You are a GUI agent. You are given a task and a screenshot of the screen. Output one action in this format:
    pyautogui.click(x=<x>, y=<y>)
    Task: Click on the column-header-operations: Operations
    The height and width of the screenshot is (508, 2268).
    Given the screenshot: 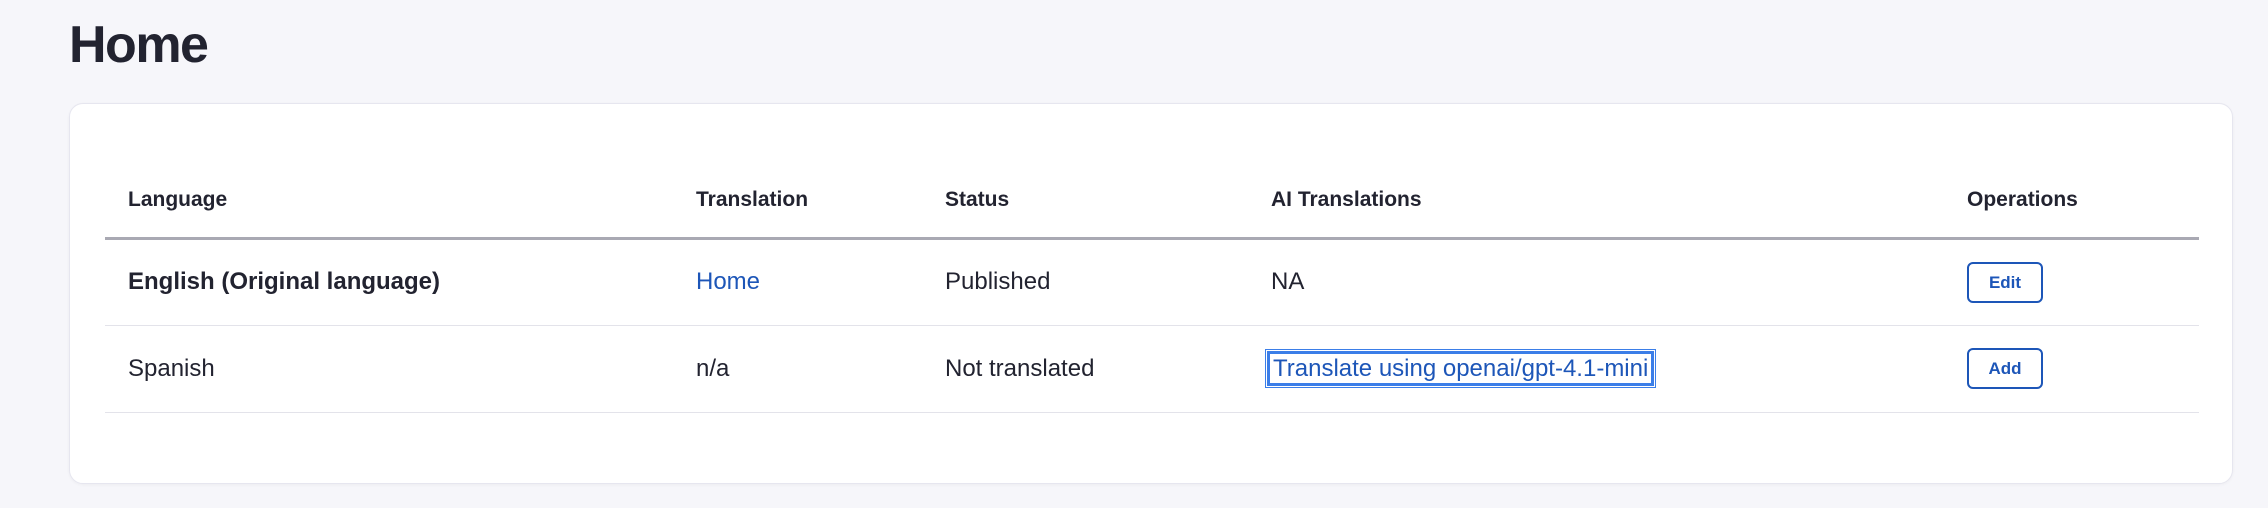 What is the action you would take?
    pyautogui.click(x=2071, y=202)
    